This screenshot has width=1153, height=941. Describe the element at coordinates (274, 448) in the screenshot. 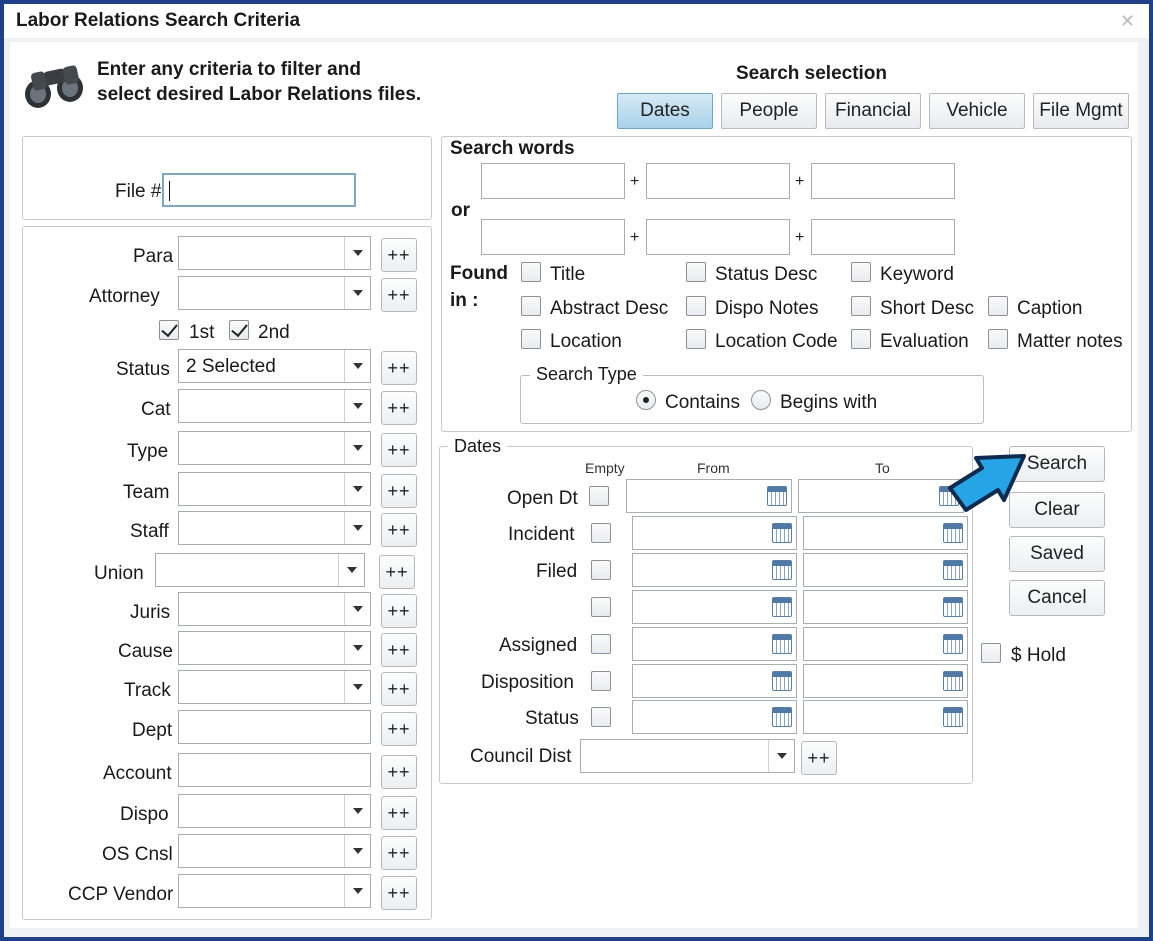

I see `type-select` at that location.